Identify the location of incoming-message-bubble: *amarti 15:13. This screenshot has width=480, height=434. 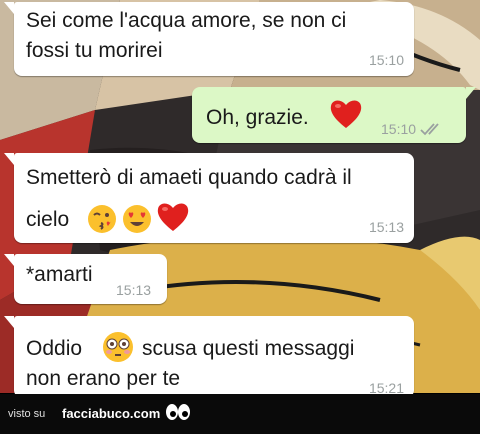
(85, 279).